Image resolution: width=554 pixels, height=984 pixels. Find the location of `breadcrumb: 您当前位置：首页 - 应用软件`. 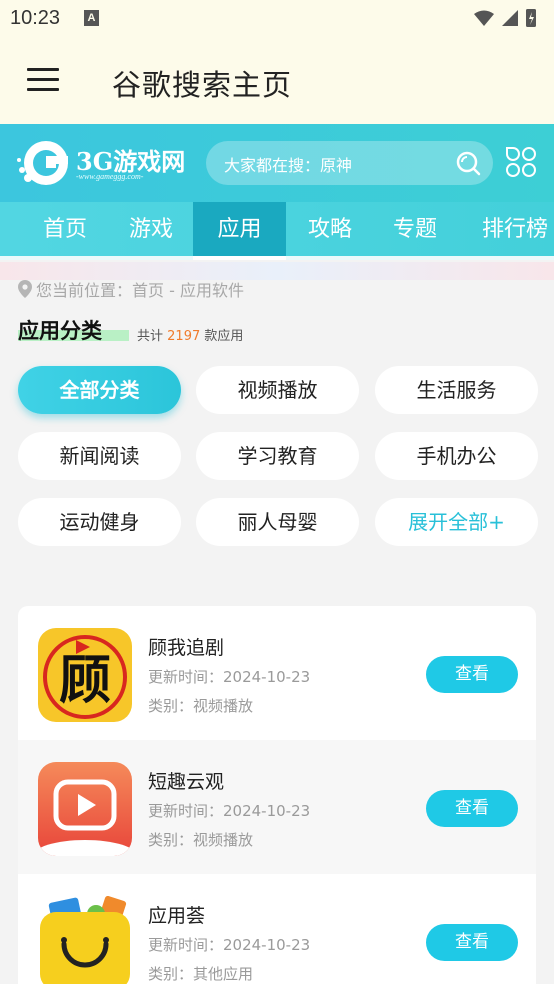

breadcrumb: 您当前位置：首页 - 应用软件 is located at coordinates (131, 289).